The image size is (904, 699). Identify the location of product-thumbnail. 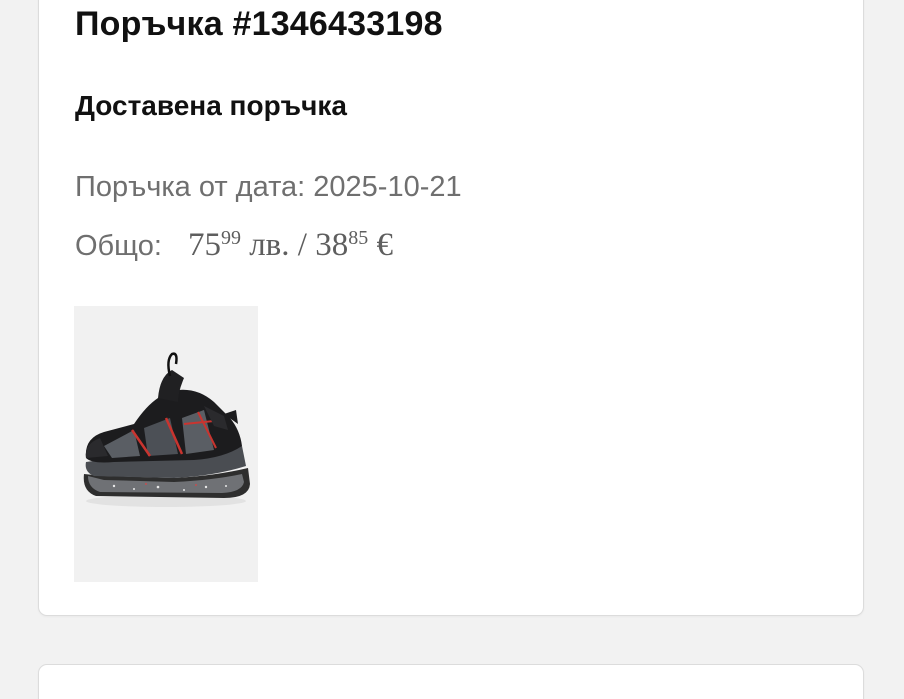
(166, 444).